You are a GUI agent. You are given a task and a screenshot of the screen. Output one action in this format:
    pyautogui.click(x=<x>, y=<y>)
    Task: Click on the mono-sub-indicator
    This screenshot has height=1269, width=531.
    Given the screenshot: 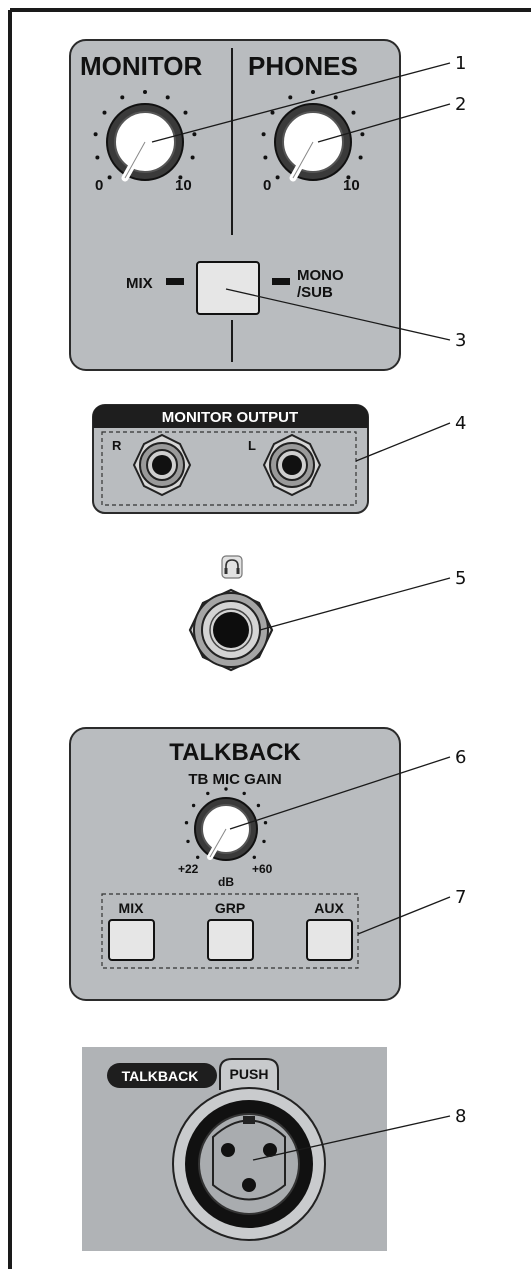 What is the action you would take?
    pyautogui.click(x=281, y=281)
    